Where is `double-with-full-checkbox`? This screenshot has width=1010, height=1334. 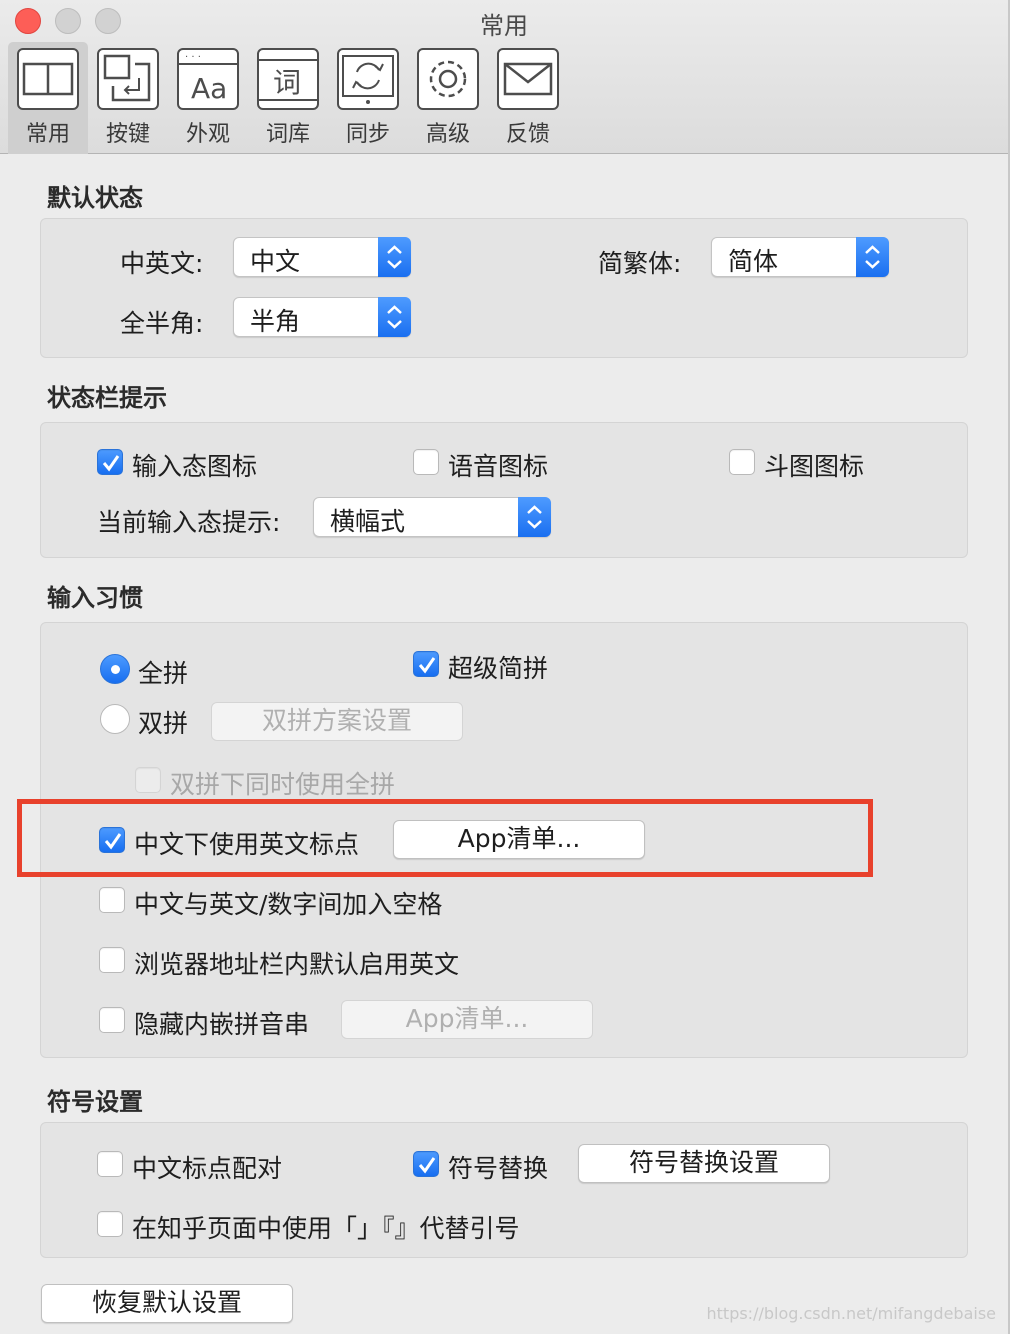
double-with-full-checkbox is located at coordinates (148, 780).